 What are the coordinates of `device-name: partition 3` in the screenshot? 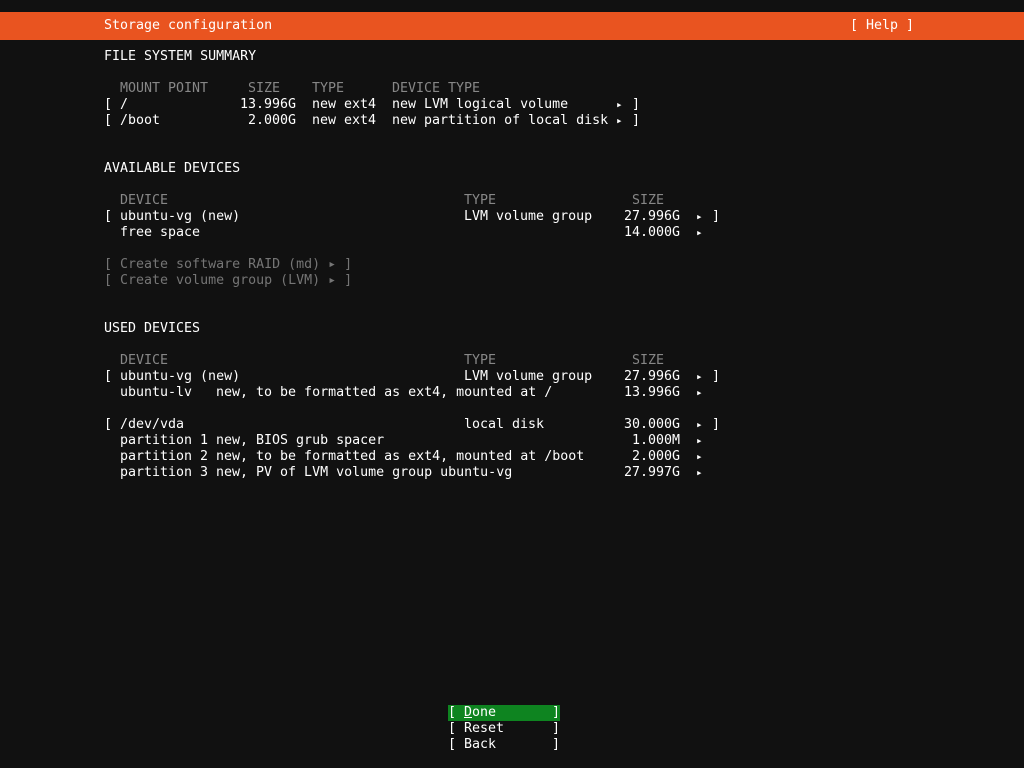 It's located at (164, 472).